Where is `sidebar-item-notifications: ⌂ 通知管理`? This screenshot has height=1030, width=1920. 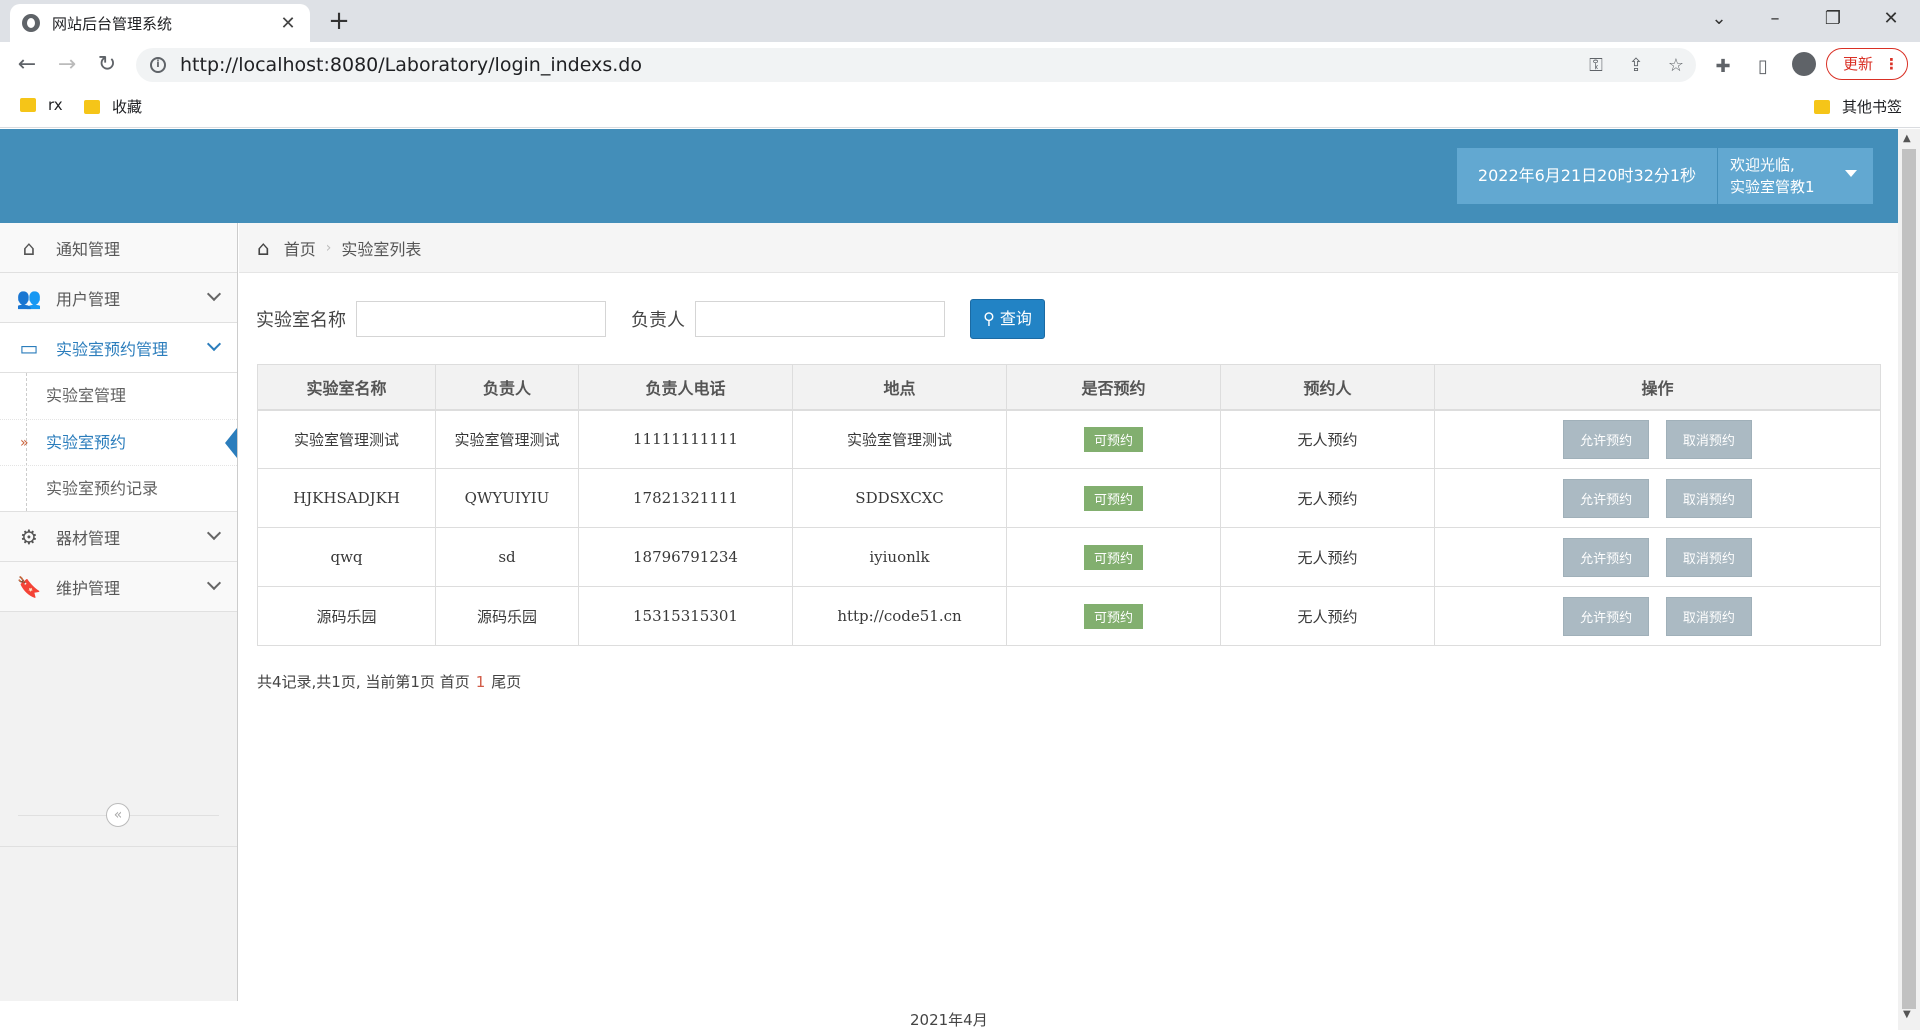
sidebar-item-notifications: ⌂ 通知管理 is located at coordinates (118, 248).